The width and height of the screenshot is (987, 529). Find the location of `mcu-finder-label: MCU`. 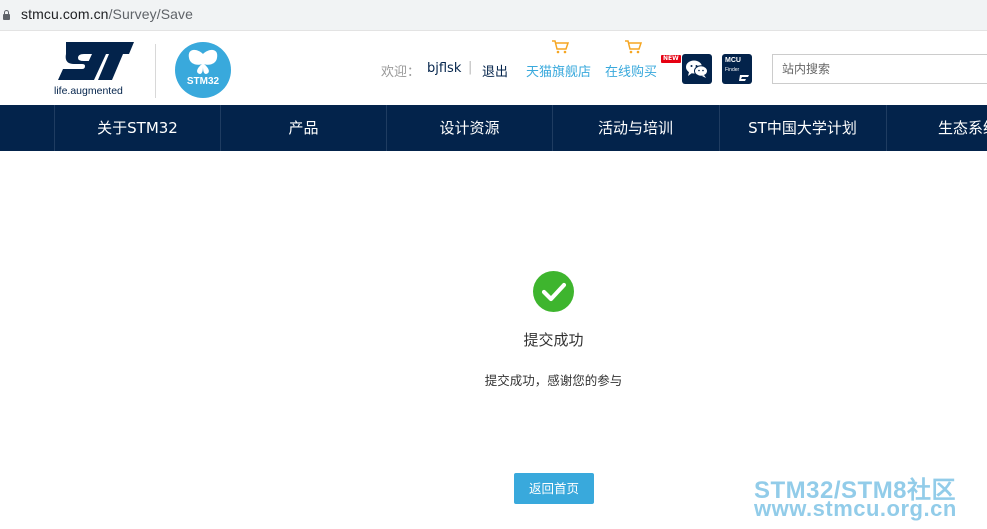

mcu-finder-label: MCU is located at coordinates (733, 60).